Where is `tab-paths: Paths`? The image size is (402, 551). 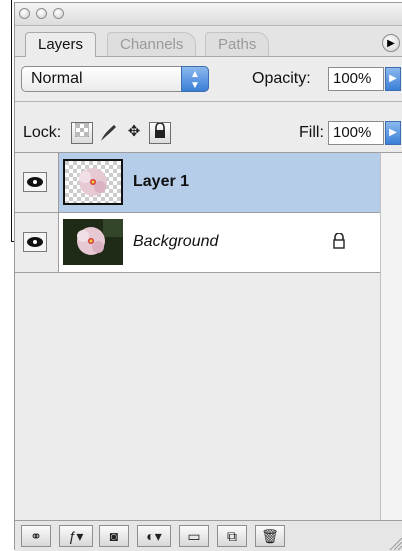 tab-paths: Paths is located at coordinates (237, 44).